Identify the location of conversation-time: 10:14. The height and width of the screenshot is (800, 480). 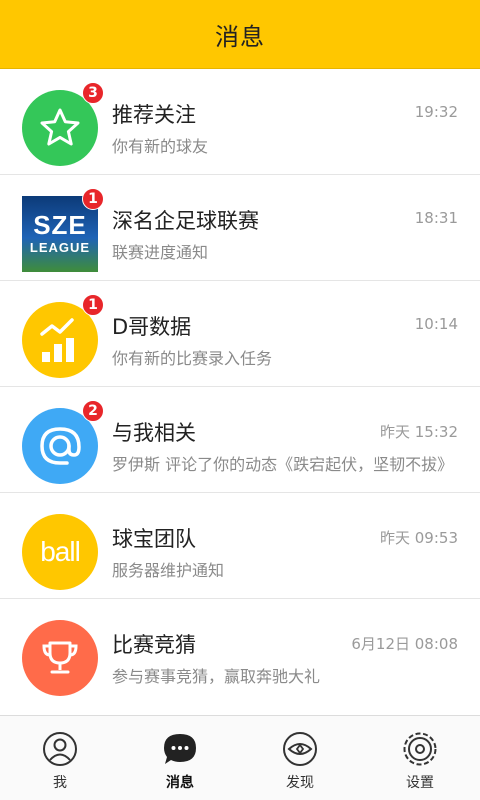
(436, 324).